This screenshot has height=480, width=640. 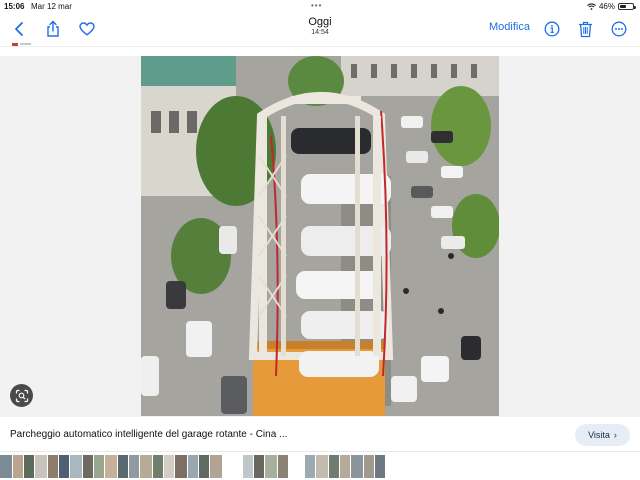 I want to click on info-button, so click(x=552, y=29).